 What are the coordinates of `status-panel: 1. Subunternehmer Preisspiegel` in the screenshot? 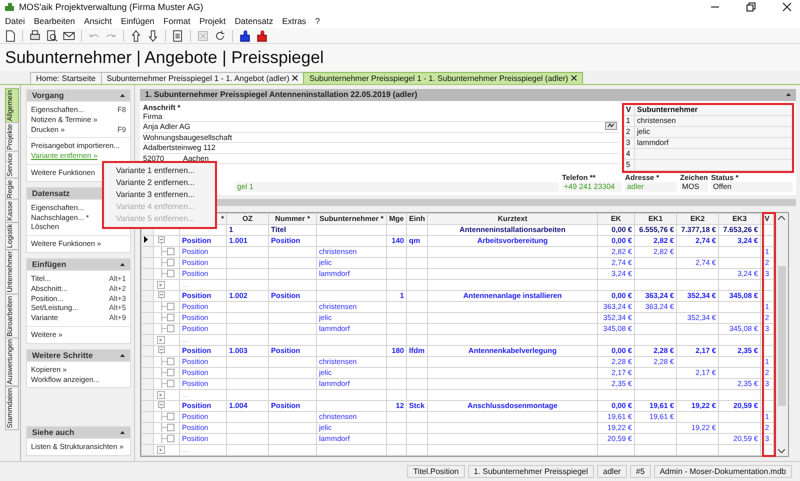 It's located at (531, 471).